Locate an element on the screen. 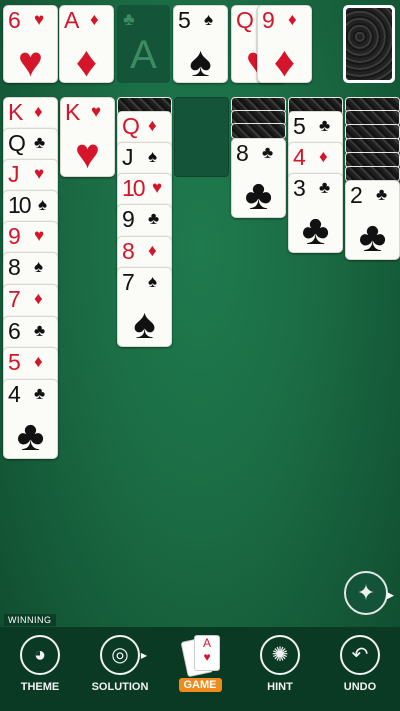  tableau-card: 2 ♣ ♣ is located at coordinates (372, 220).